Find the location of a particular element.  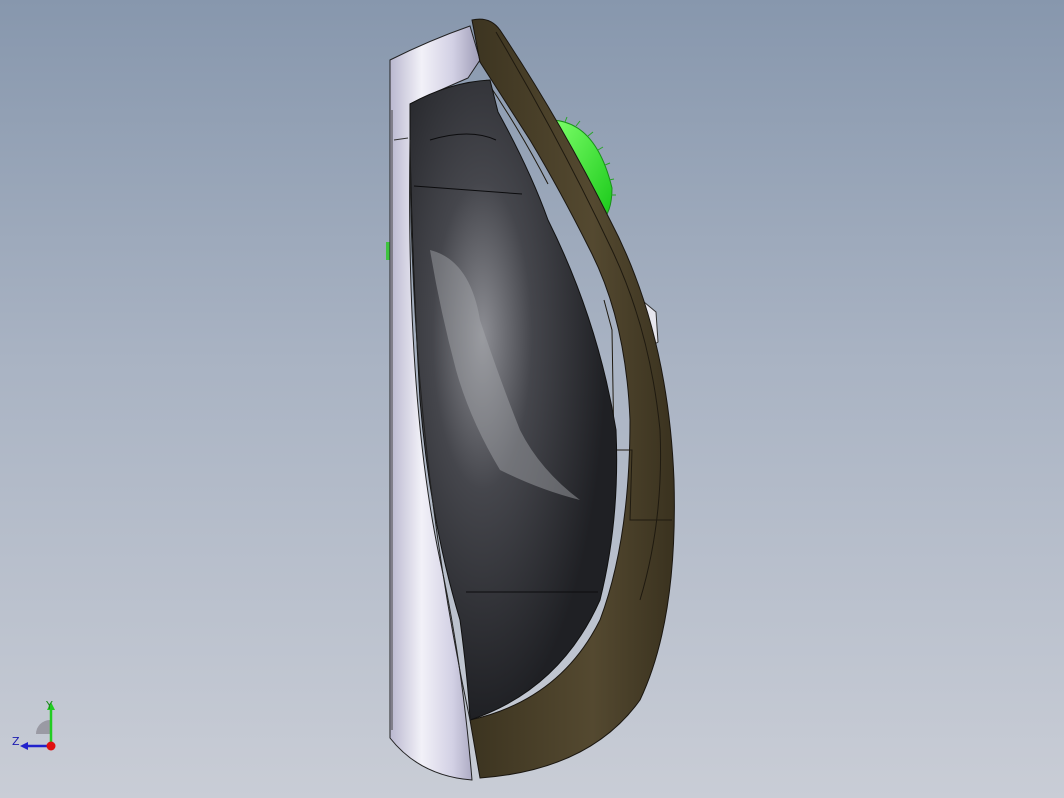

triad-z-label: Z is located at coordinates (16, 741).